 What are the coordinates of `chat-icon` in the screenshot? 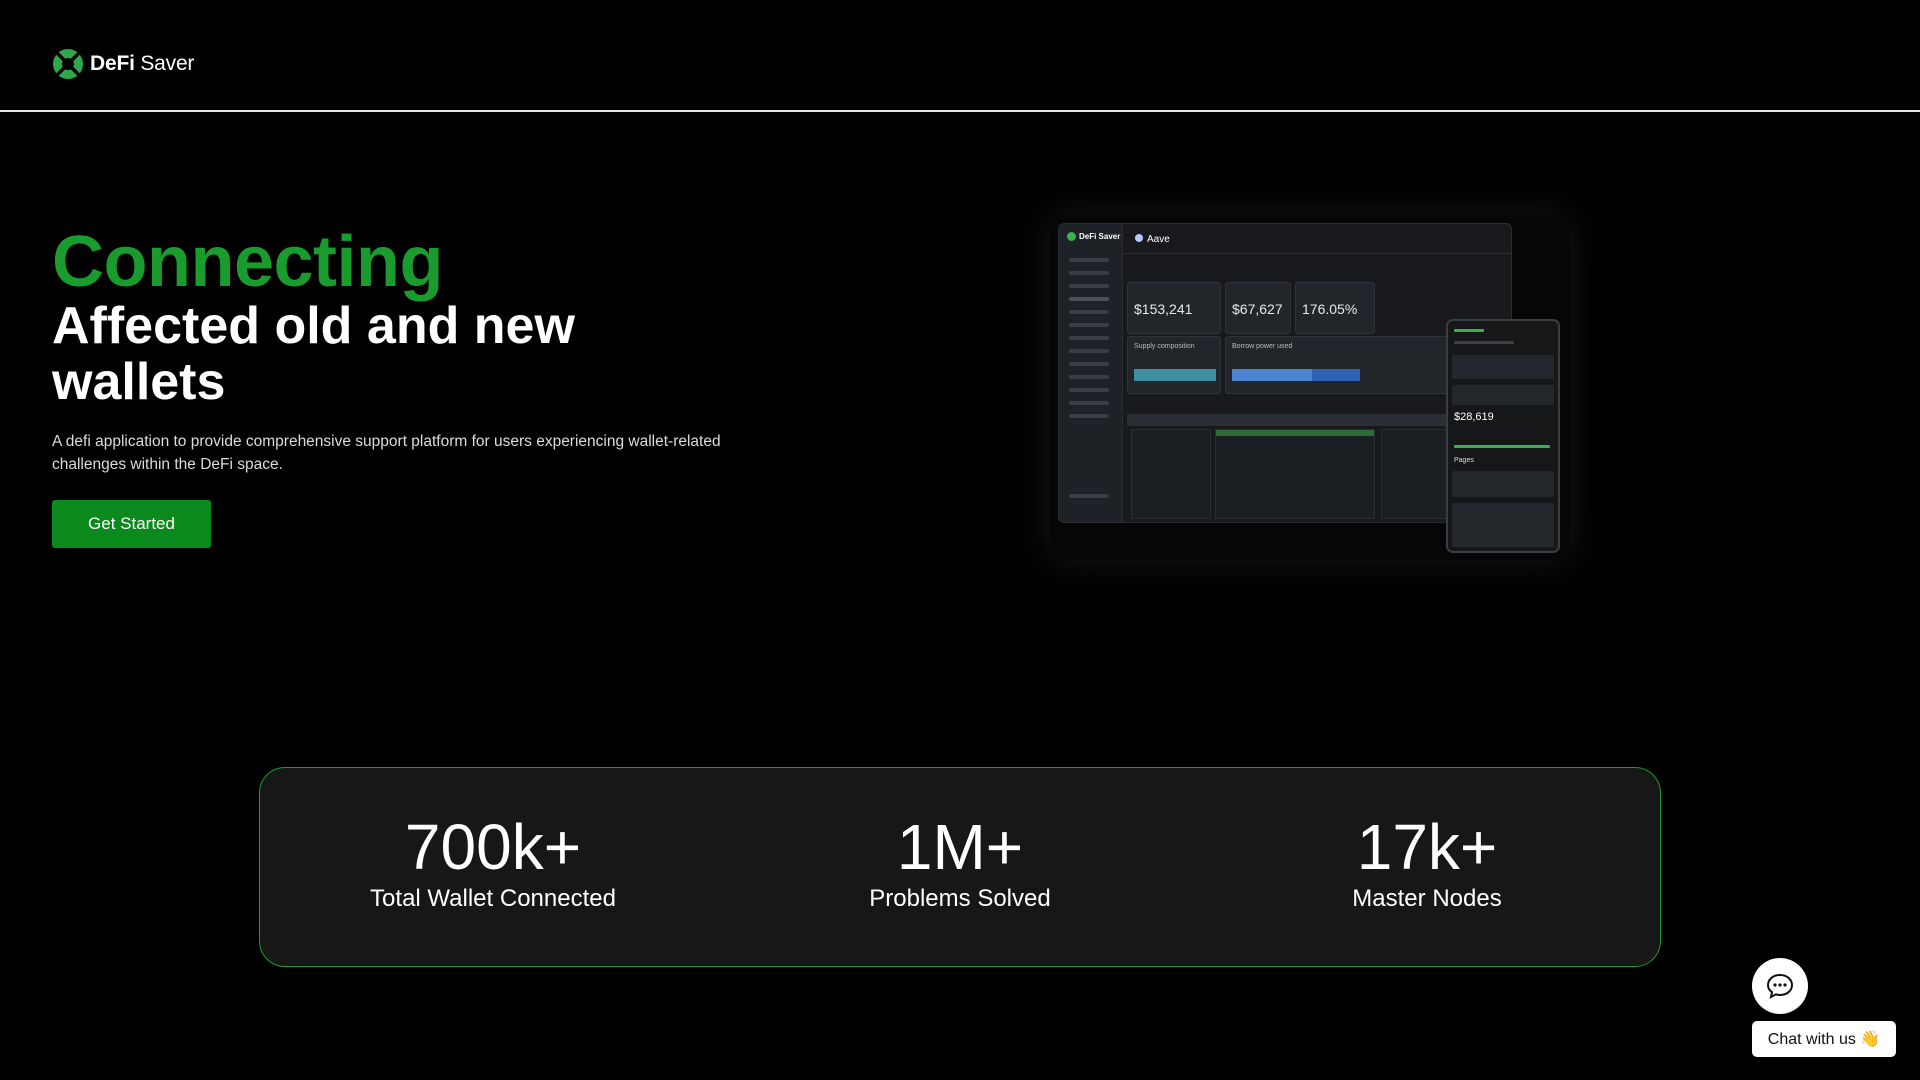 It's located at (1780, 986).